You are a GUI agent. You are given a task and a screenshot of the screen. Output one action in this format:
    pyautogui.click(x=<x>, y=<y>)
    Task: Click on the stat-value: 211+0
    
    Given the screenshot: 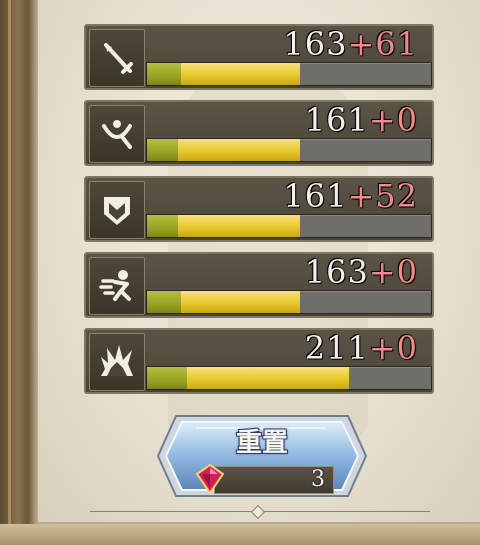 What is the action you would take?
    pyautogui.click(x=361, y=348)
    